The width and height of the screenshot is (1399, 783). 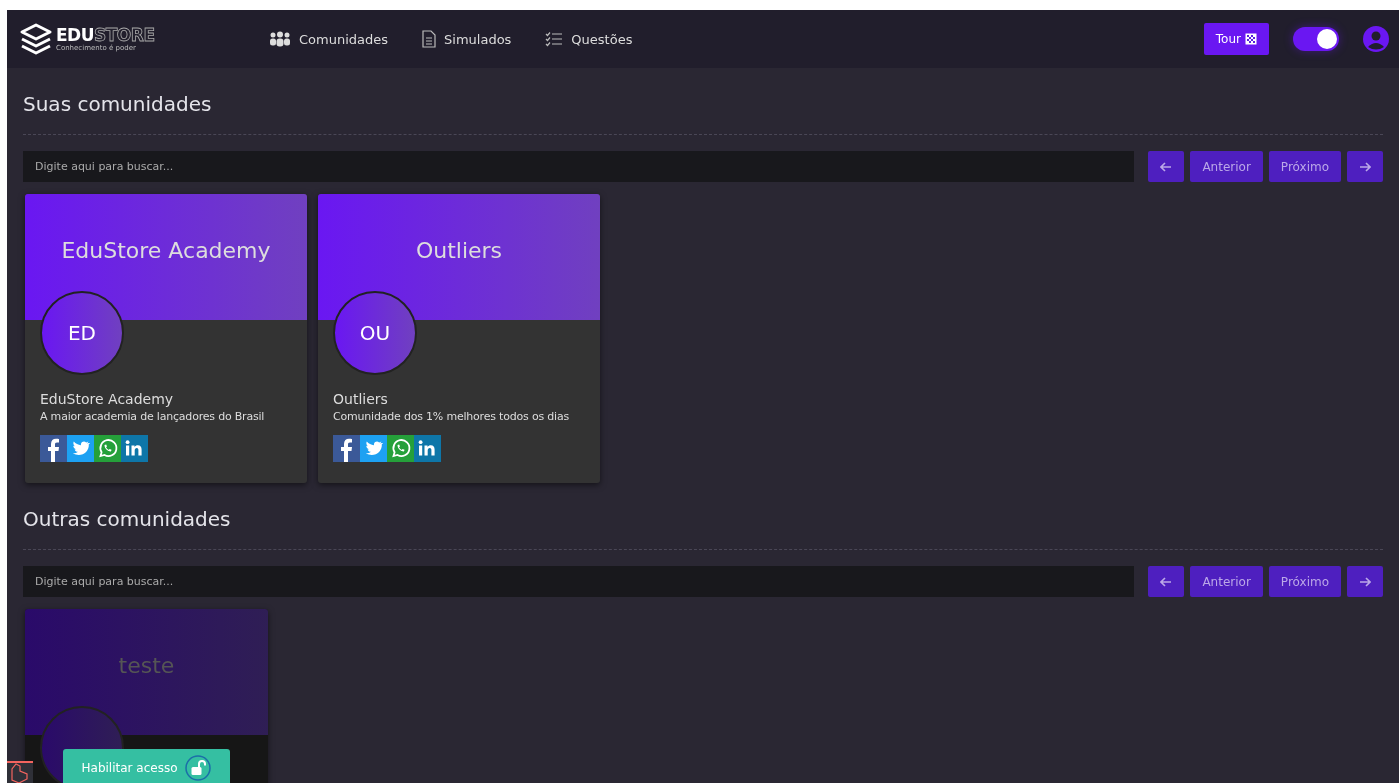 I want to click on user-profile-icon, so click(x=1376, y=39).